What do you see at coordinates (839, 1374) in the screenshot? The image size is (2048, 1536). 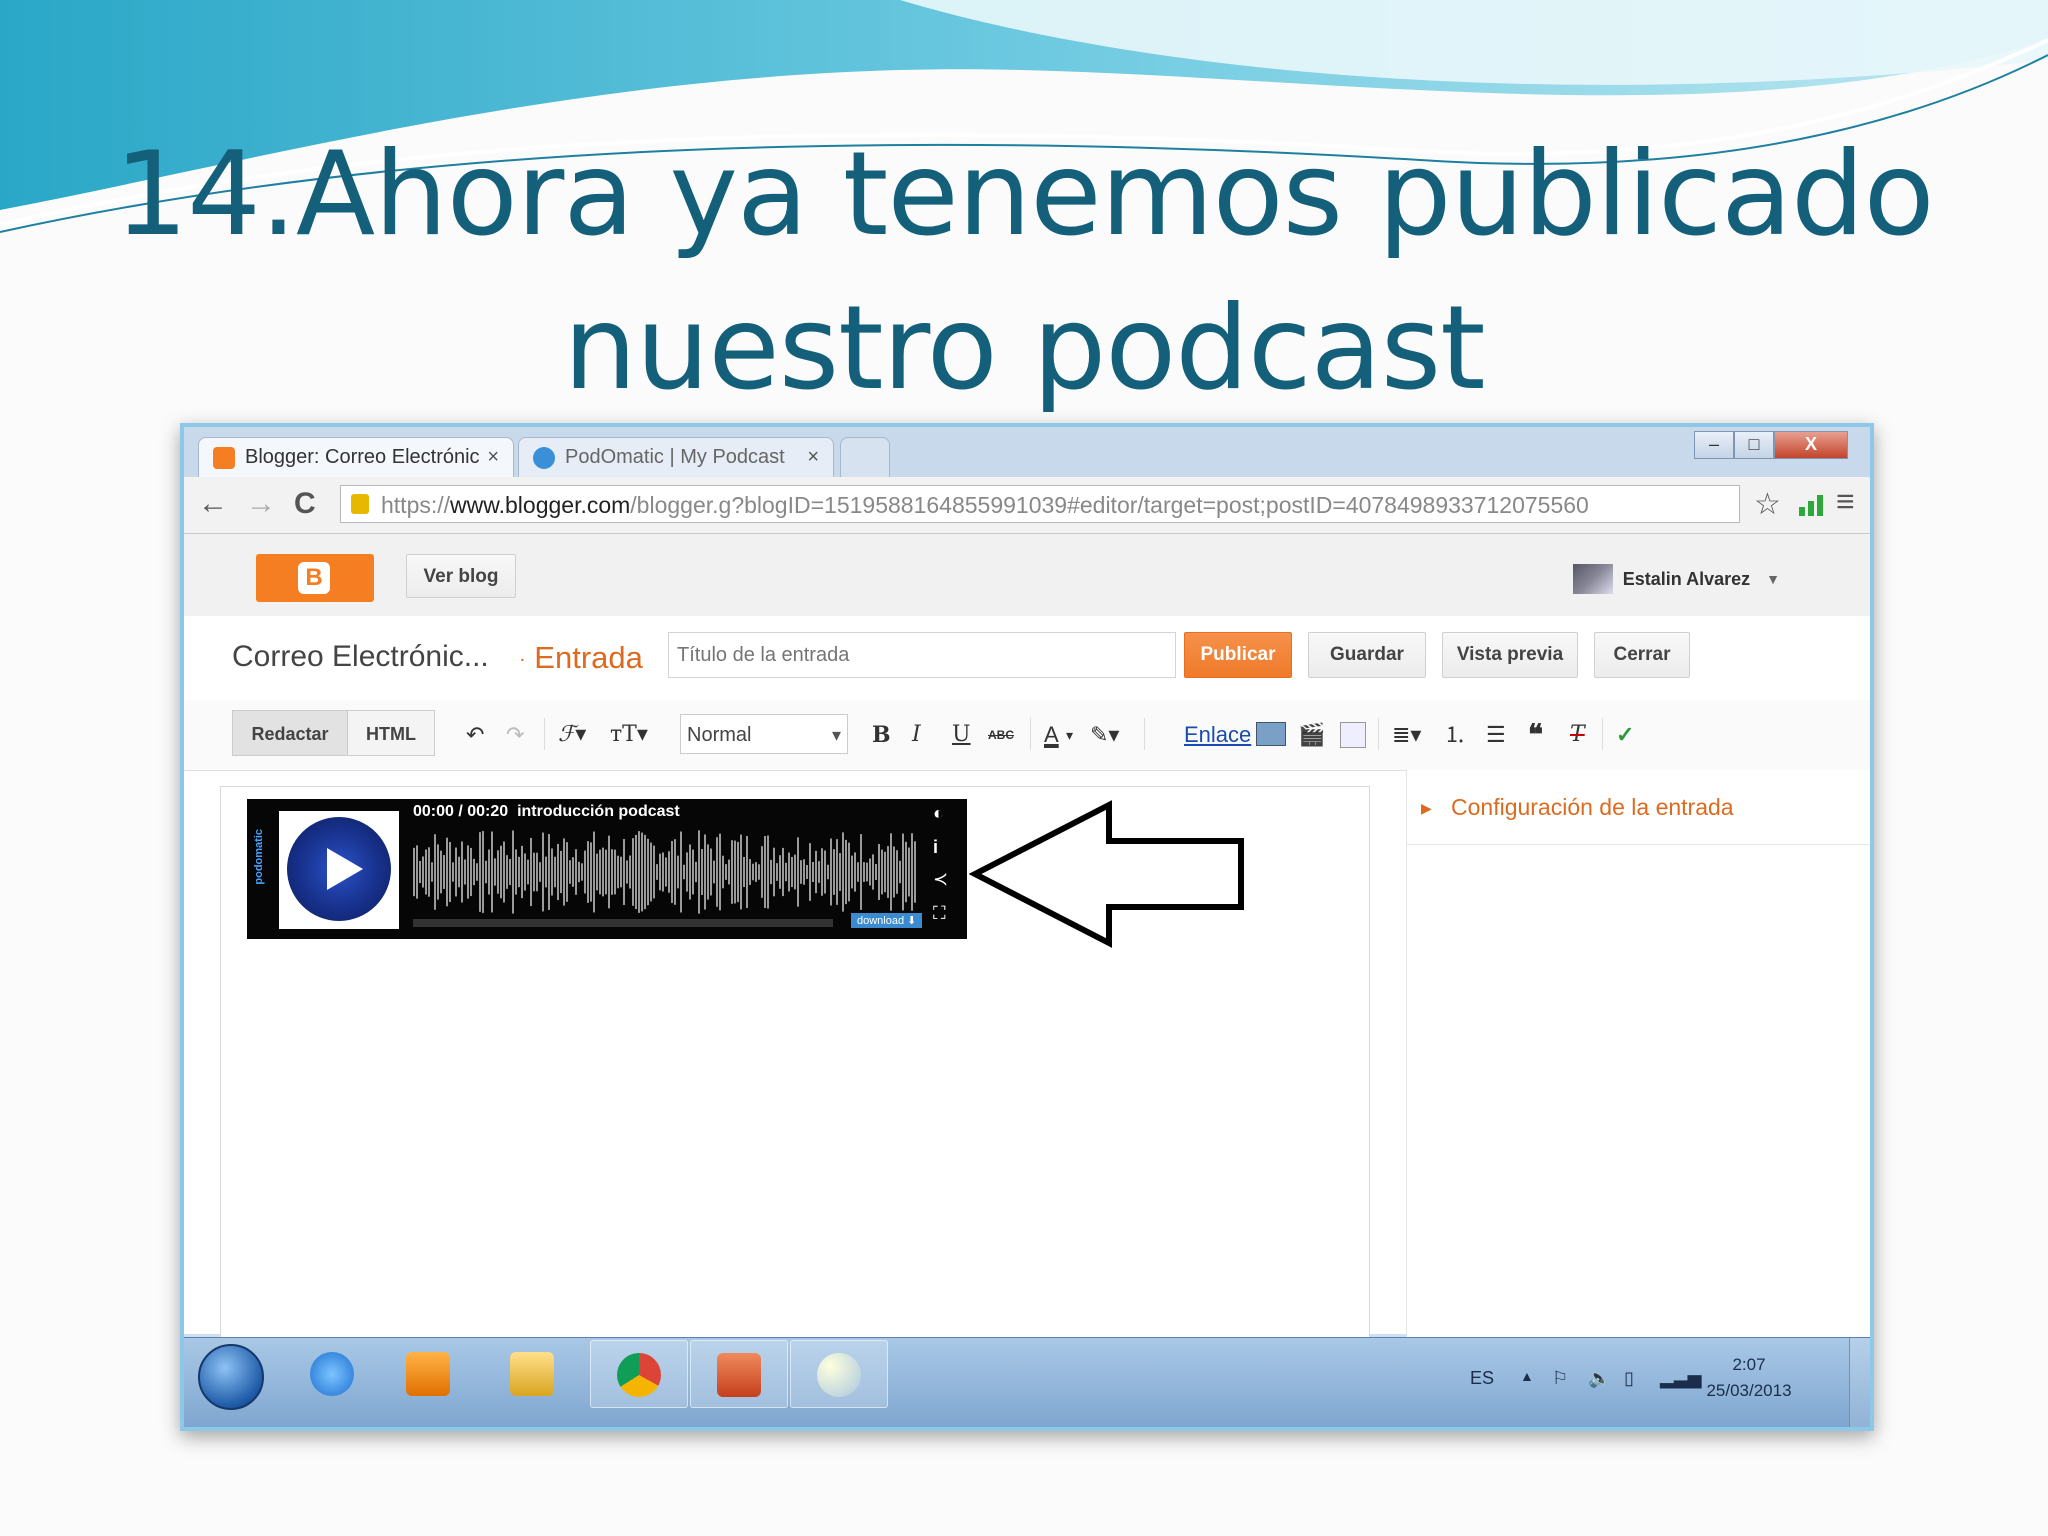 I see `paint-taskbar-item` at bounding box center [839, 1374].